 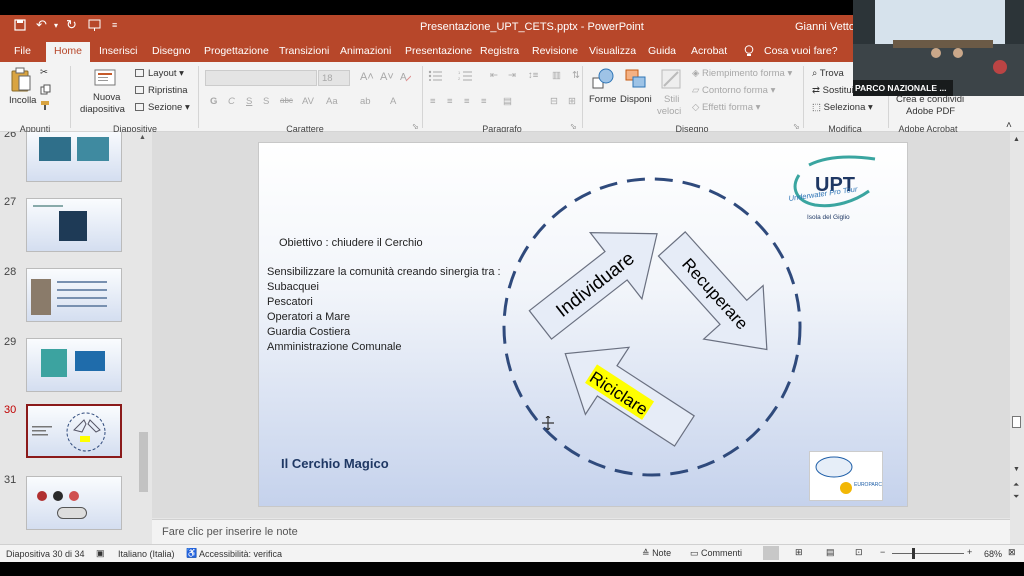 What do you see at coordinates (603, 80) in the screenshot?
I see `shapes-icon` at bounding box center [603, 80].